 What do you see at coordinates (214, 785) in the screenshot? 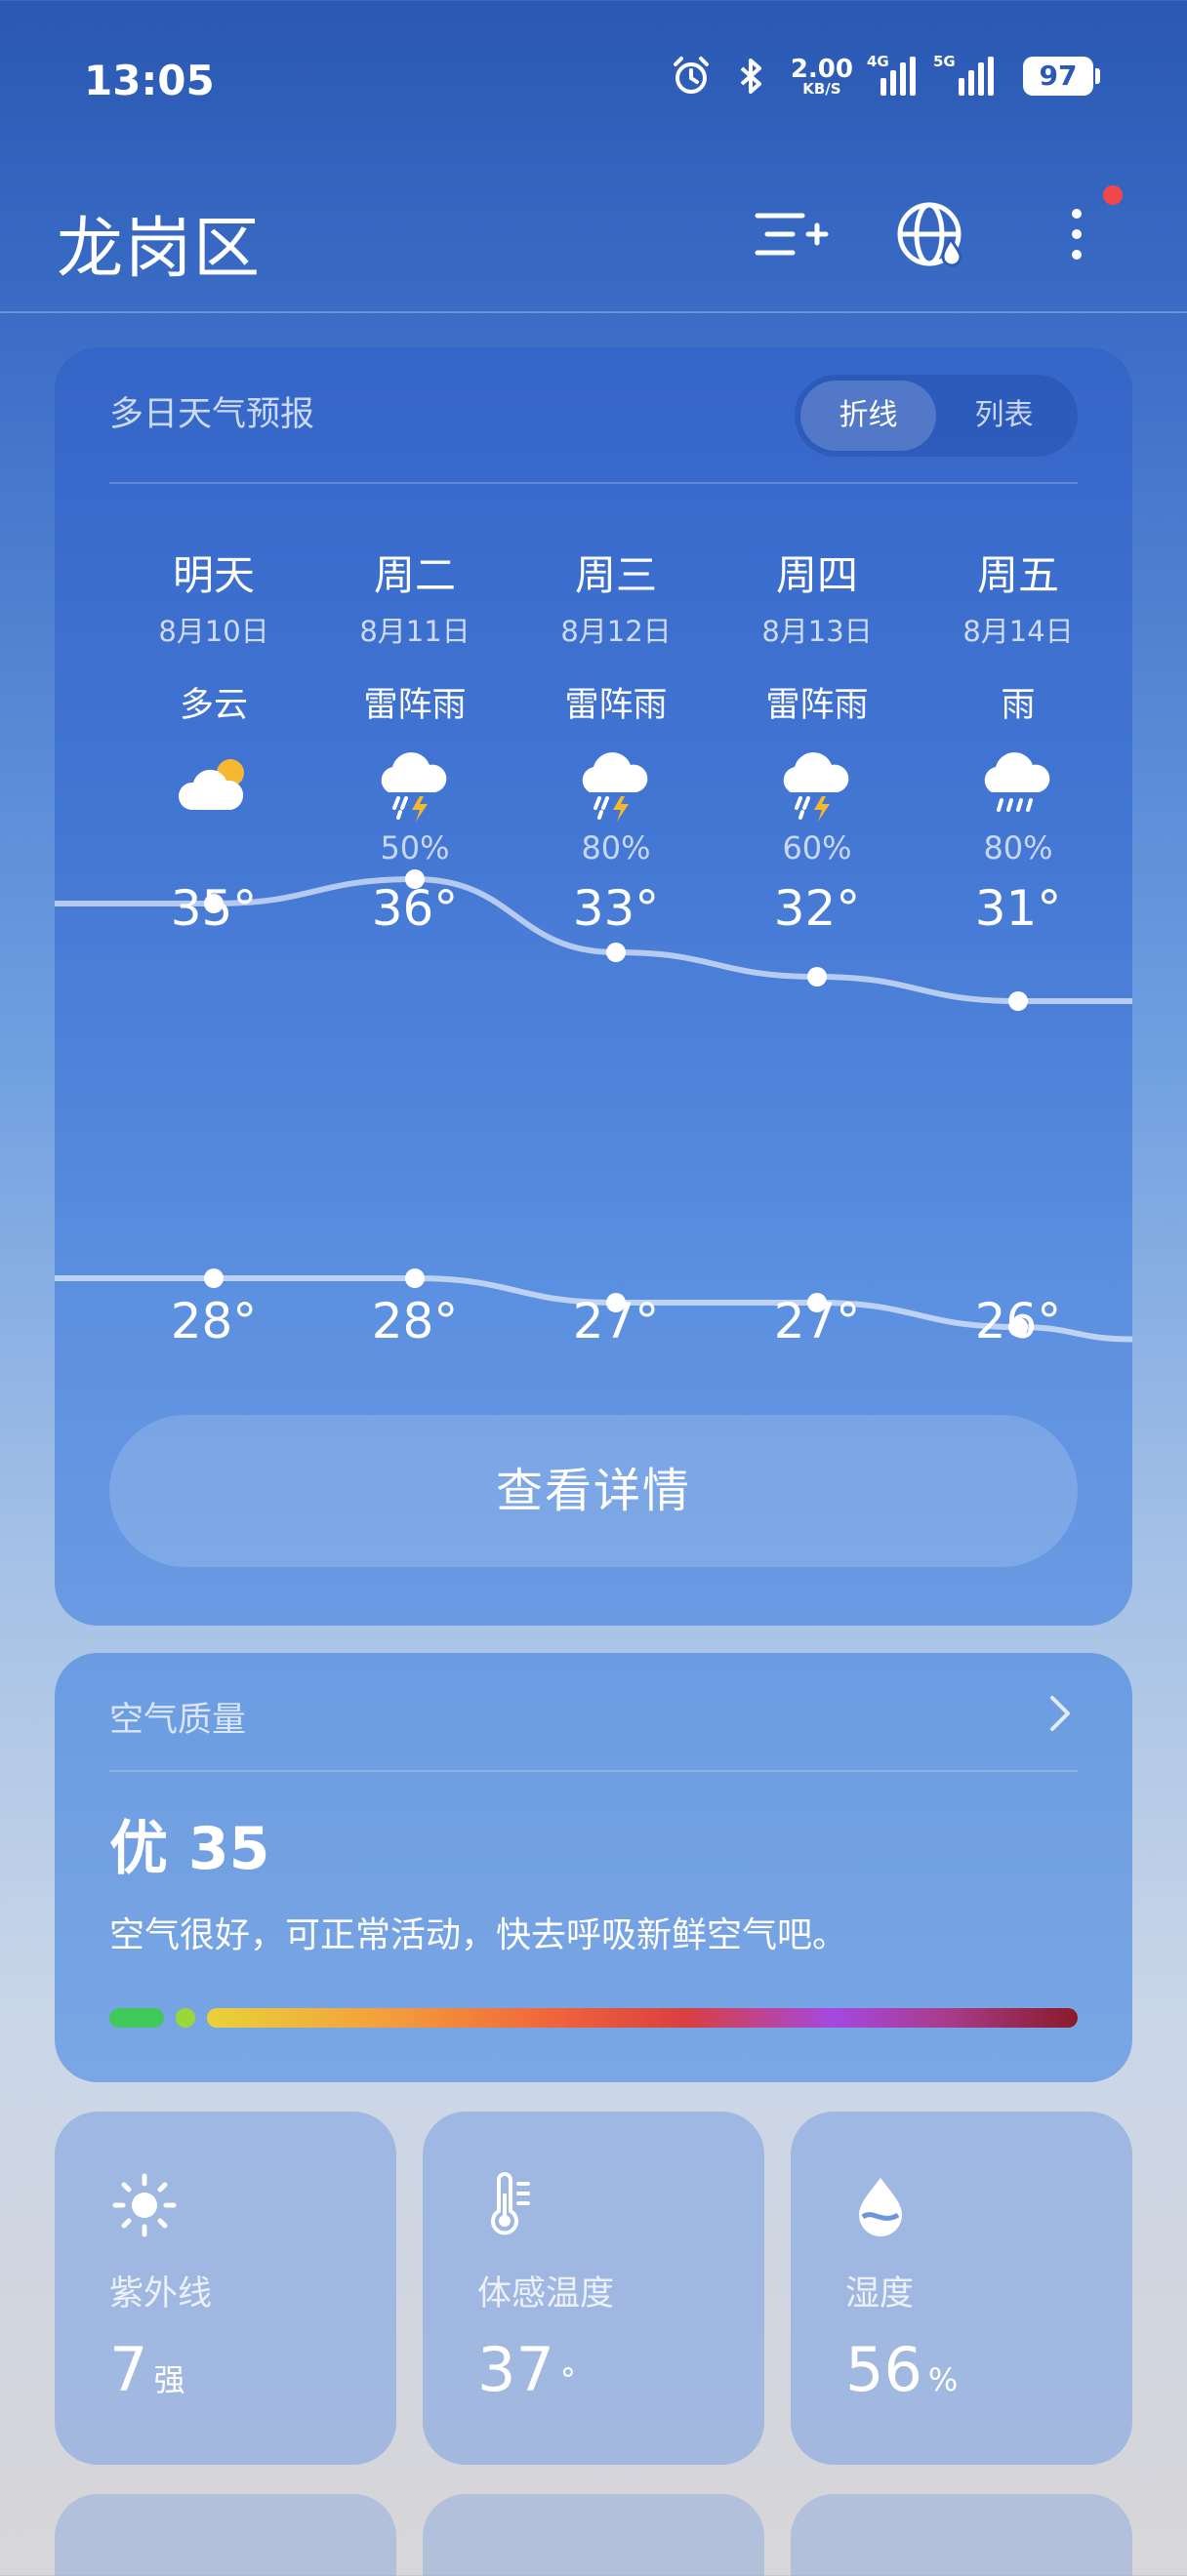
I see `partly-cloudy-icon` at bounding box center [214, 785].